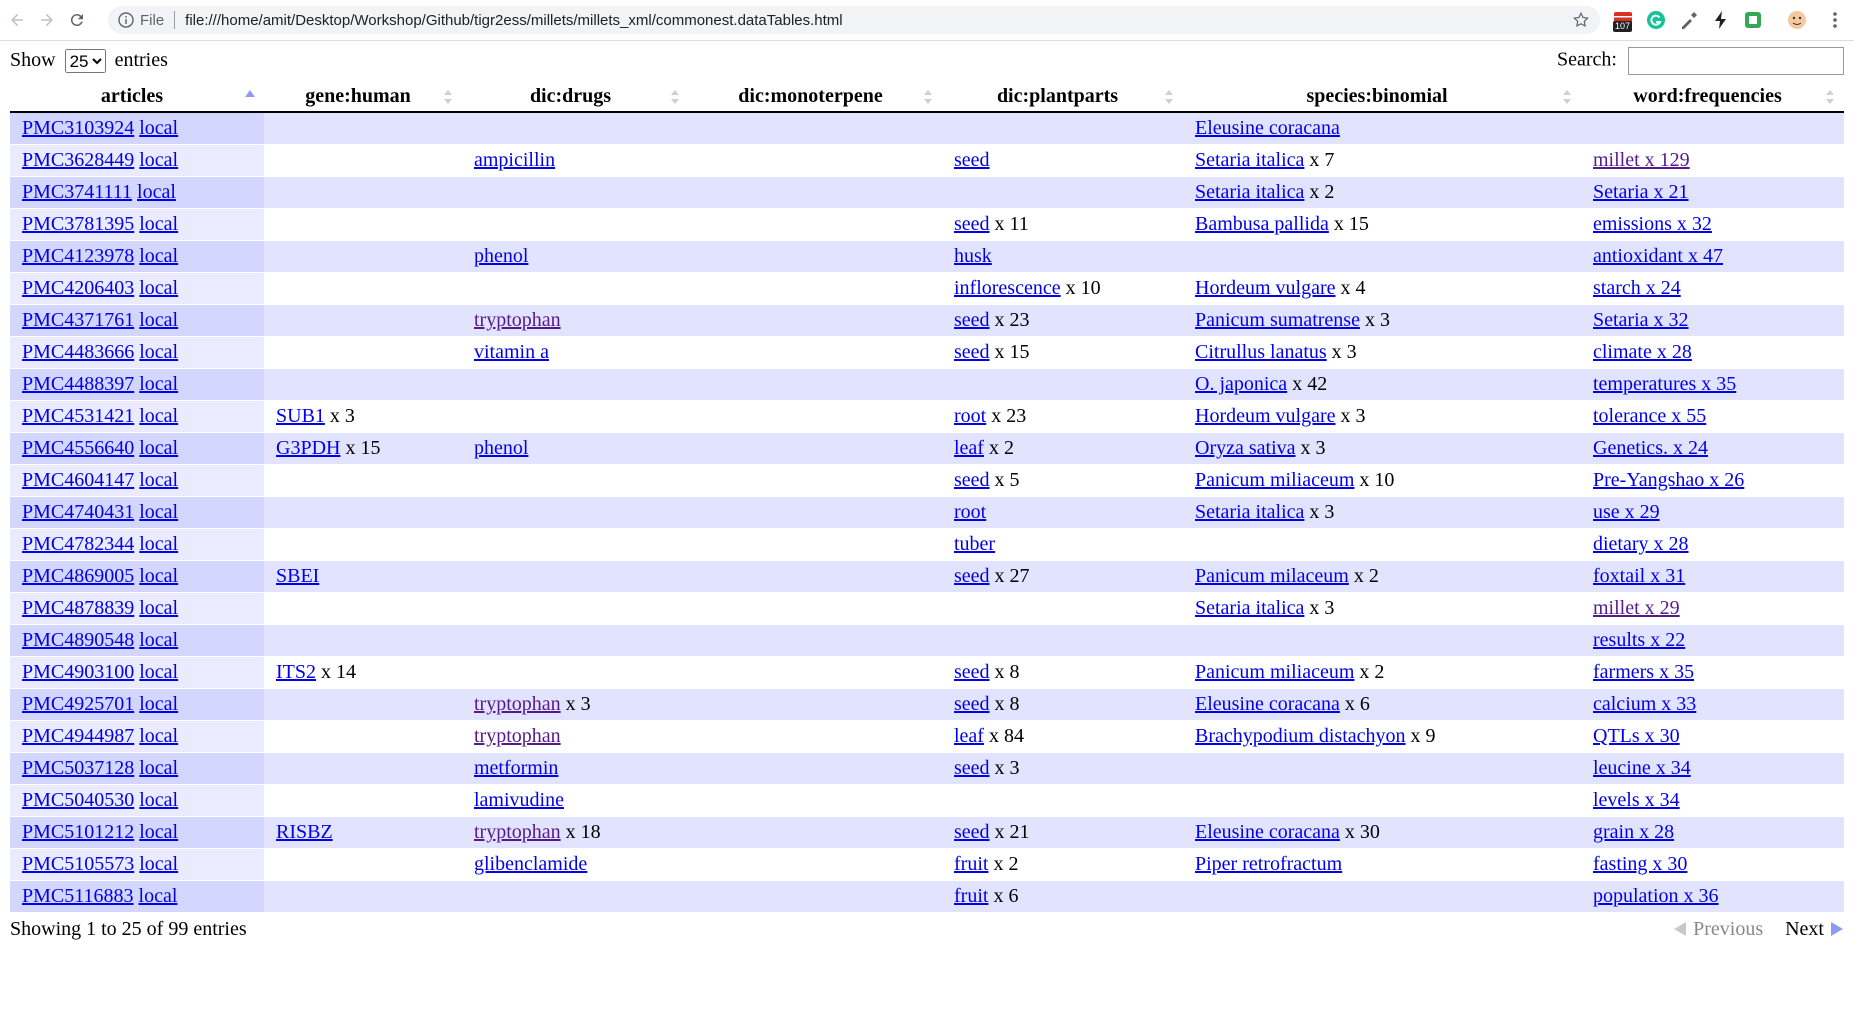 The image size is (1854, 1024). I want to click on pmc-link: PMC3741111, so click(77, 192).